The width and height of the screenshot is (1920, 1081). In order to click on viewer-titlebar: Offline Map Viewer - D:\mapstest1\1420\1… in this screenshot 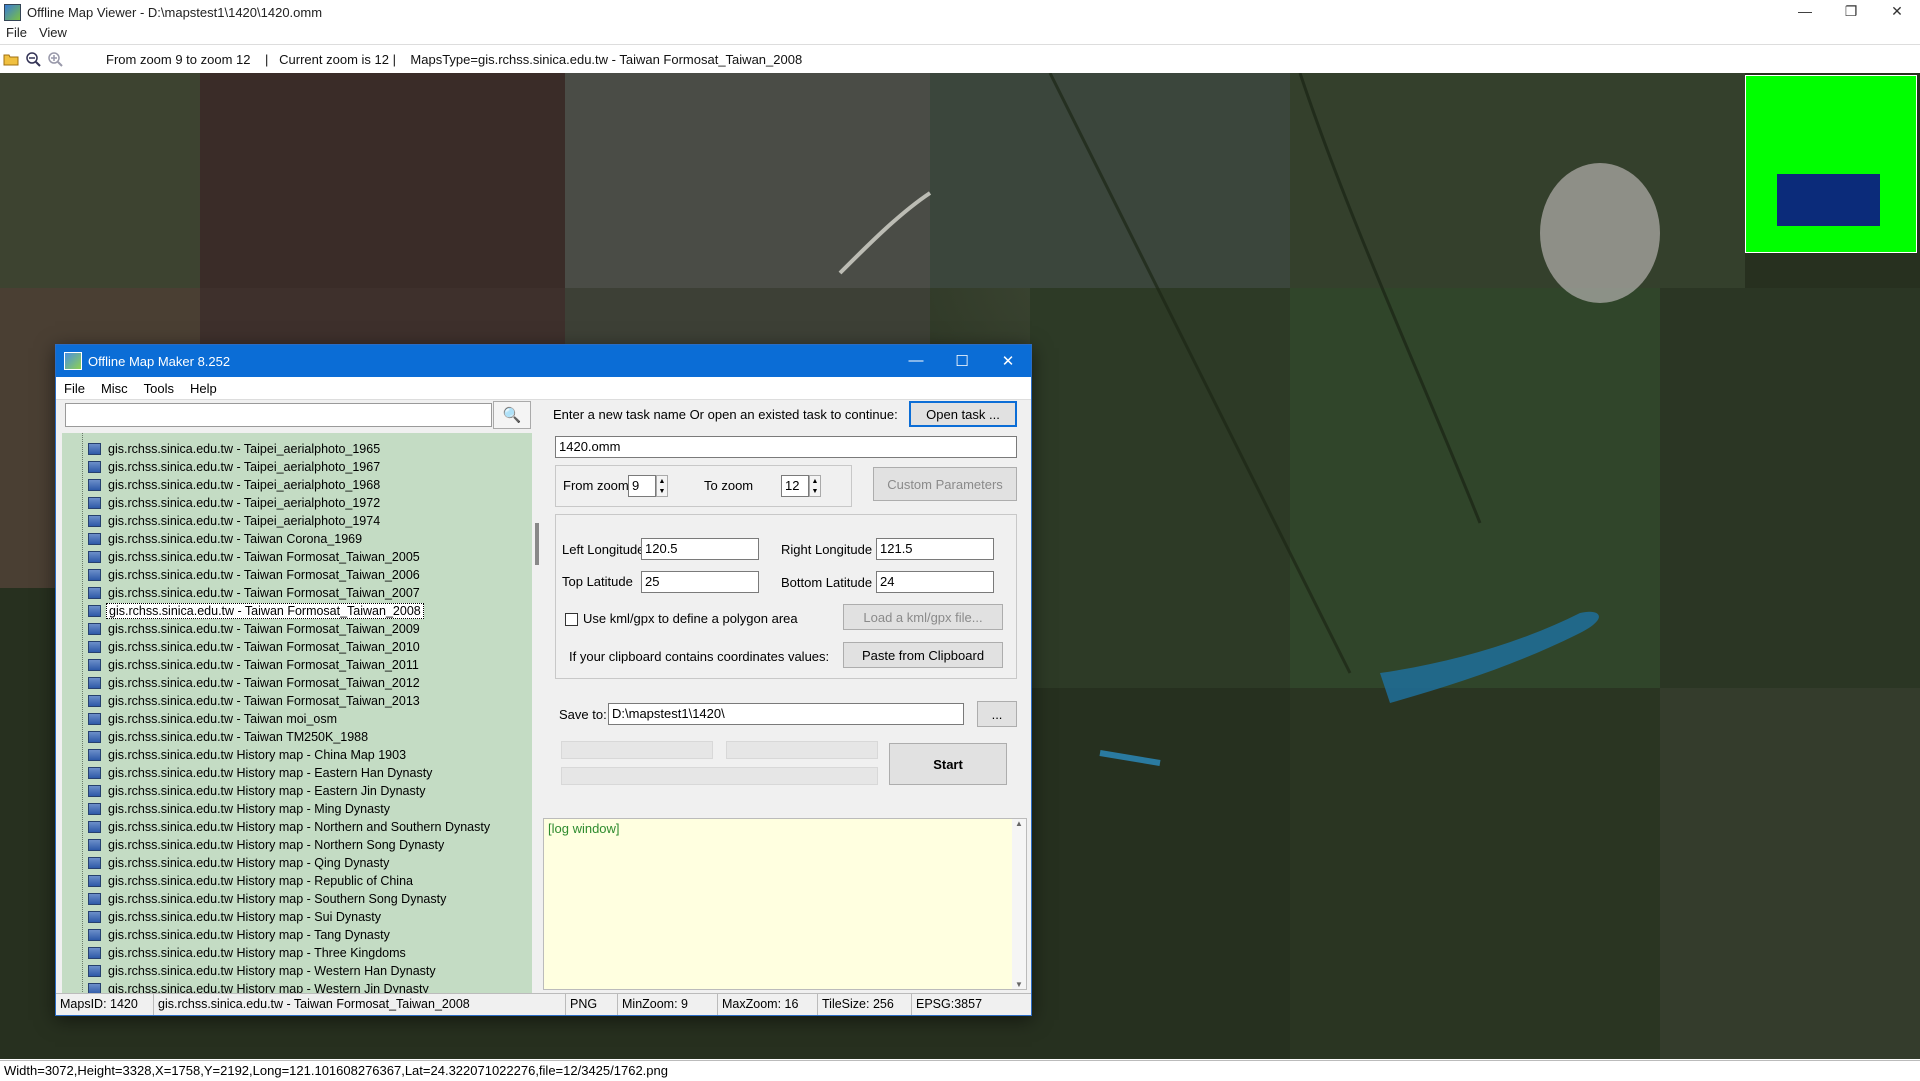, I will do `click(960, 12)`.